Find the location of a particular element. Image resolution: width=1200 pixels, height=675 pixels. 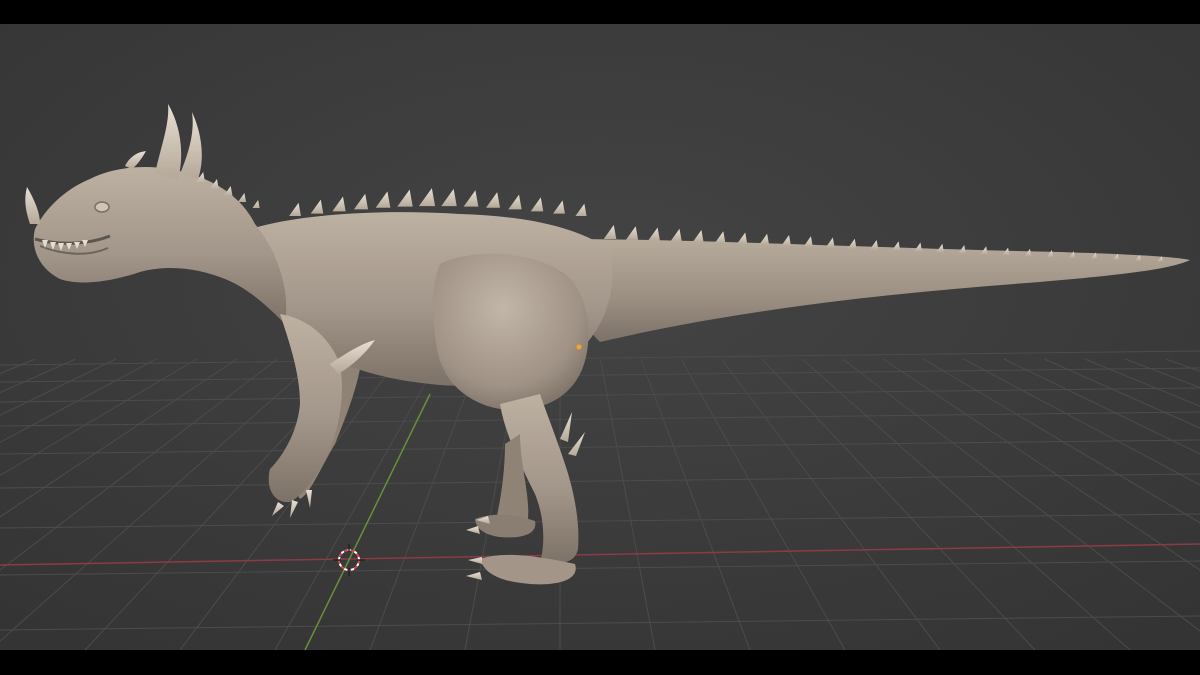

letterbox-bottom is located at coordinates (600, 662).